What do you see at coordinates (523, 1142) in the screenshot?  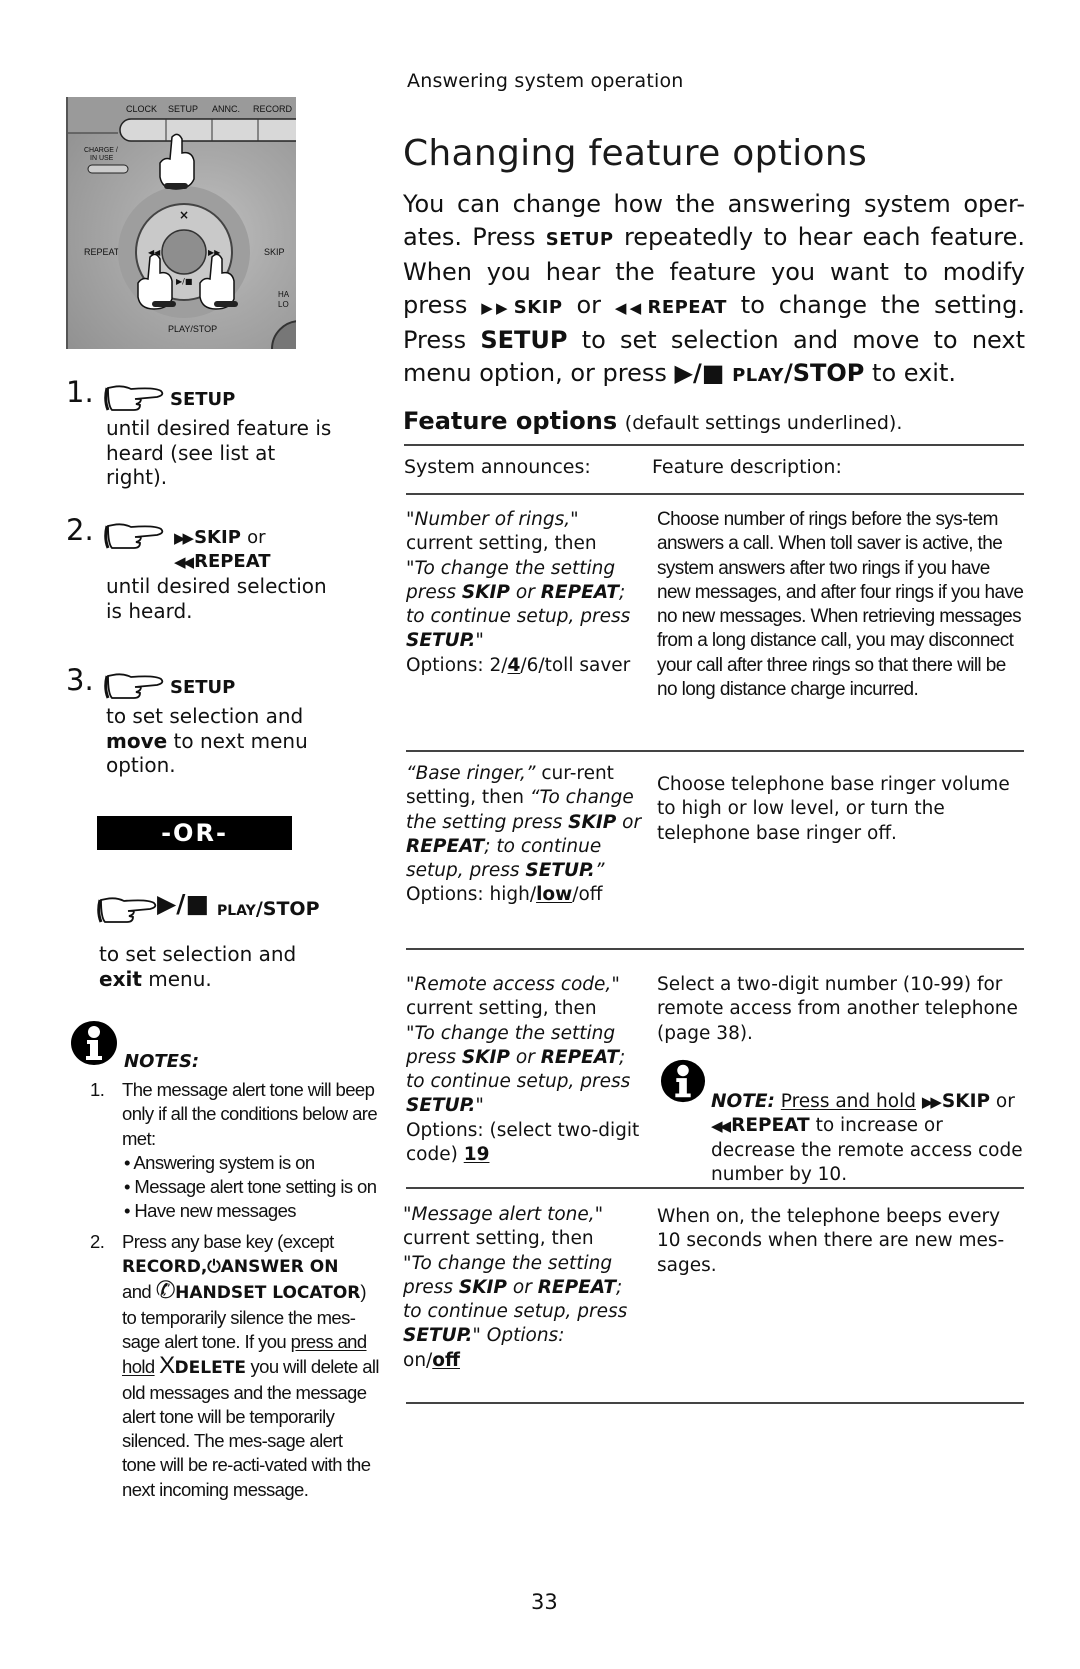 I see `options-text: Options: (select two-digit code) 19` at bounding box center [523, 1142].